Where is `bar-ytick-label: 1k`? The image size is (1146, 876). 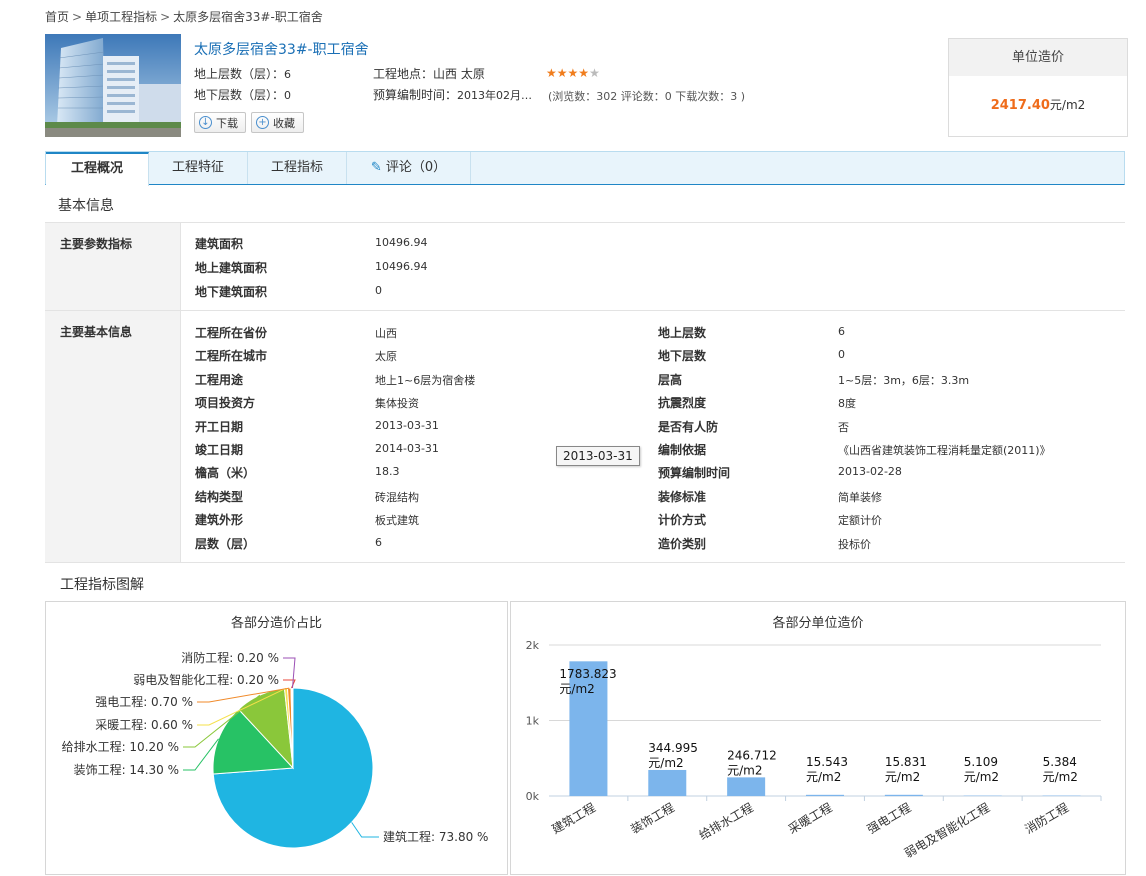 bar-ytick-label: 1k is located at coordinates (533, 721).